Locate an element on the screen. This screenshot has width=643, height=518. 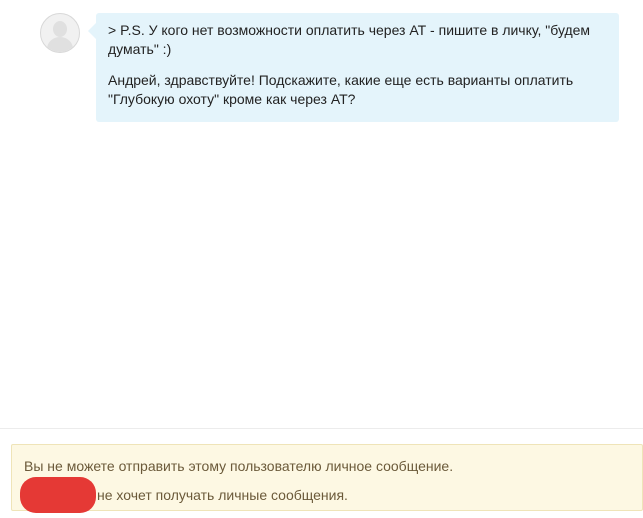
avatar-body-shape is located at coordinates (60, 44).